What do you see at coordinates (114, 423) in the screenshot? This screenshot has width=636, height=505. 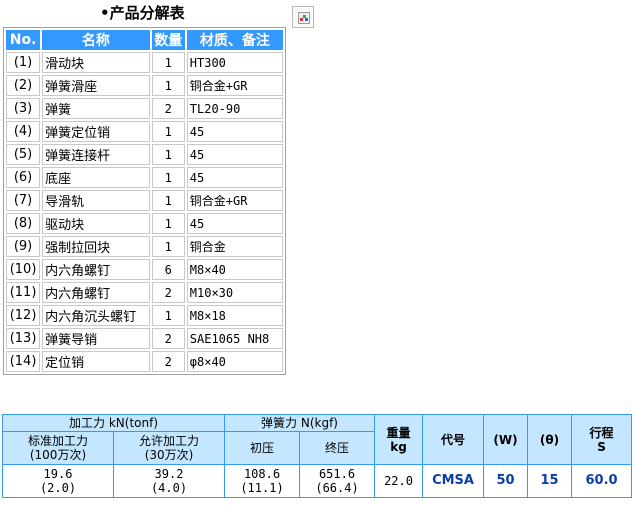 I see `processing-force-header: 加工力 kN(tonf)` at bounding box center [114, 423].